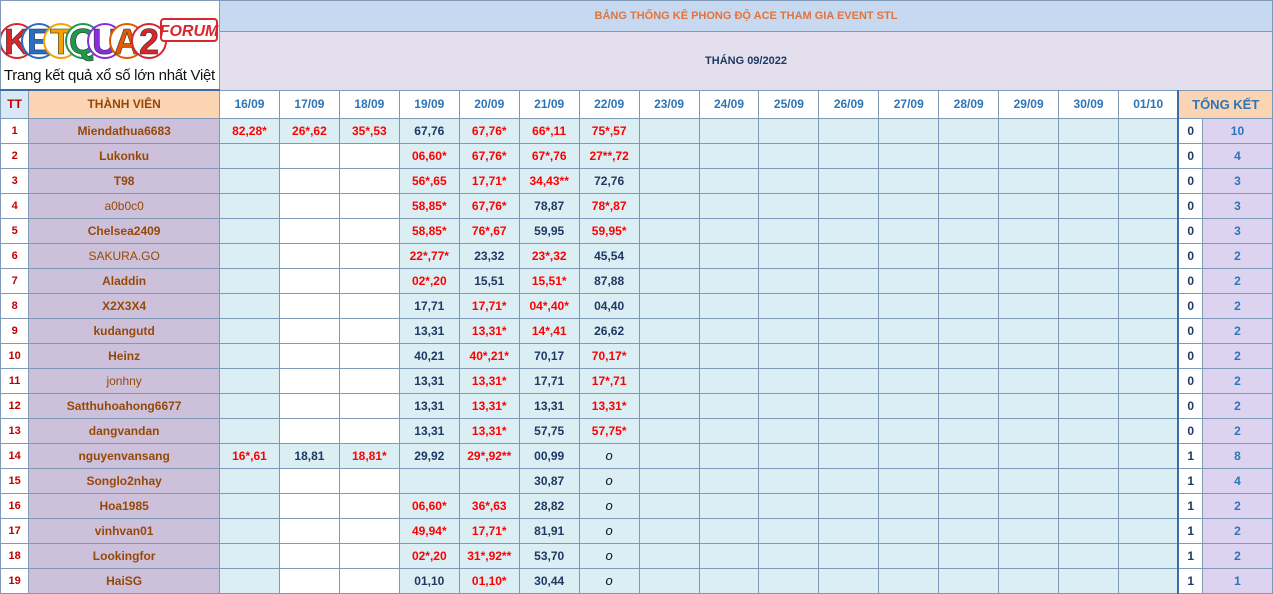 This screenshot has width=1273, height=594. Describe the element at coordinates (549, 155) in the screenshot. I see `score-cell: 67*,76` at that location.